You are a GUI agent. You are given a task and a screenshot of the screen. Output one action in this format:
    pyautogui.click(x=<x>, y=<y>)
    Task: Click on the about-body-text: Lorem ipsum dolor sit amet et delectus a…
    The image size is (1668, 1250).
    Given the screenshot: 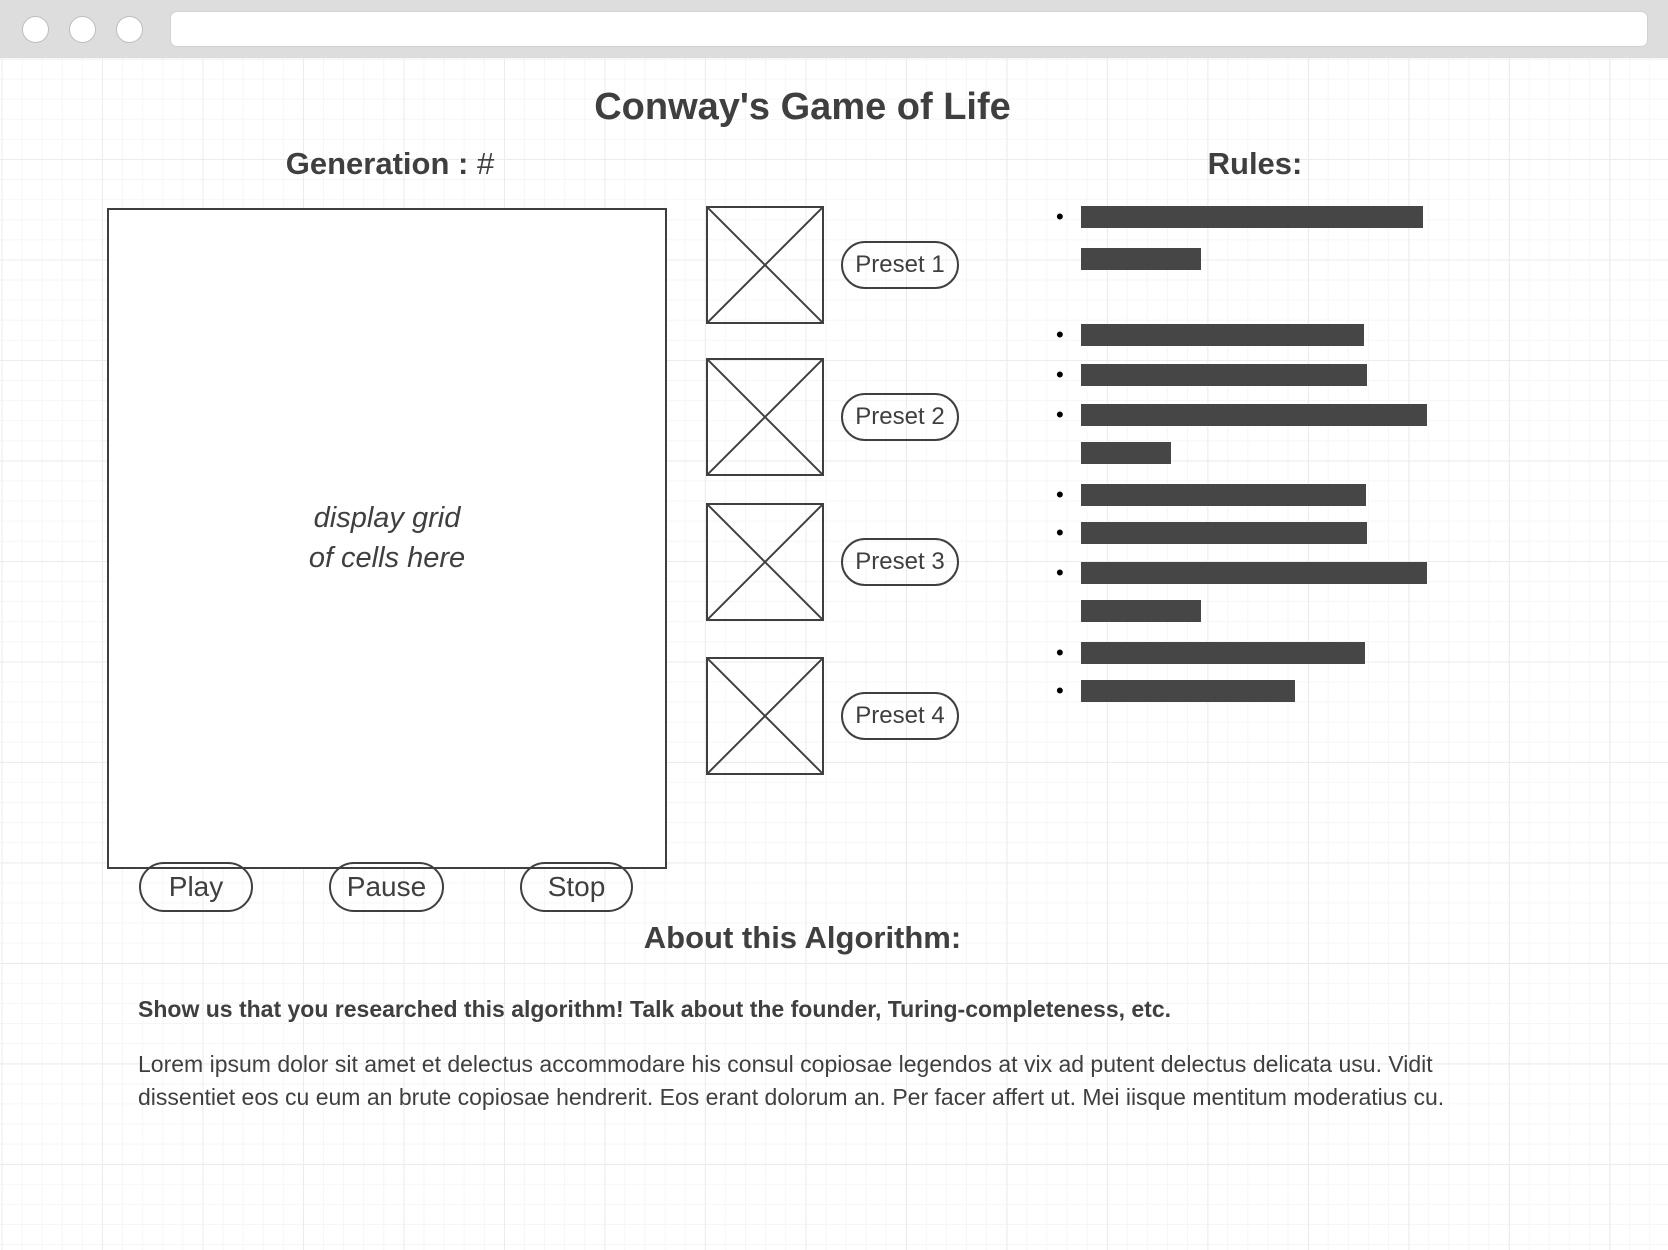 What is the action you would take?
    pyautogui.click(x=791, y=1080)
    